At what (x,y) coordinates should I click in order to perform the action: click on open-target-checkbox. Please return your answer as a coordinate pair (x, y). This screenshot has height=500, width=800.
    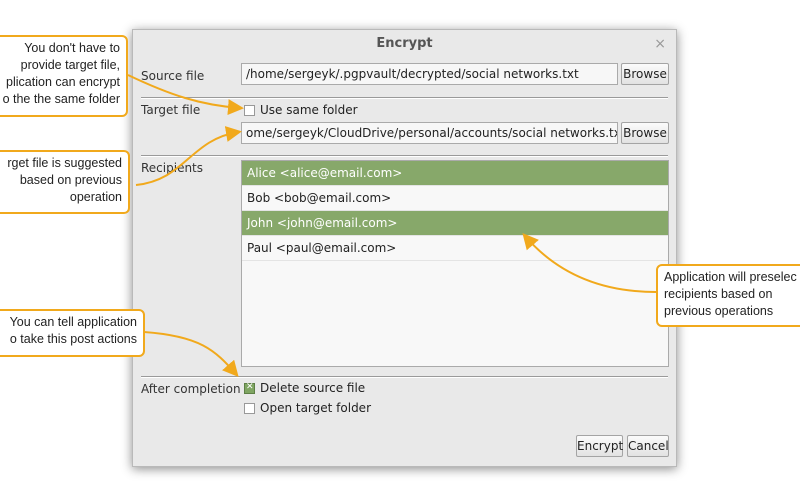
    Looking at the image, I should click on (249, 408).